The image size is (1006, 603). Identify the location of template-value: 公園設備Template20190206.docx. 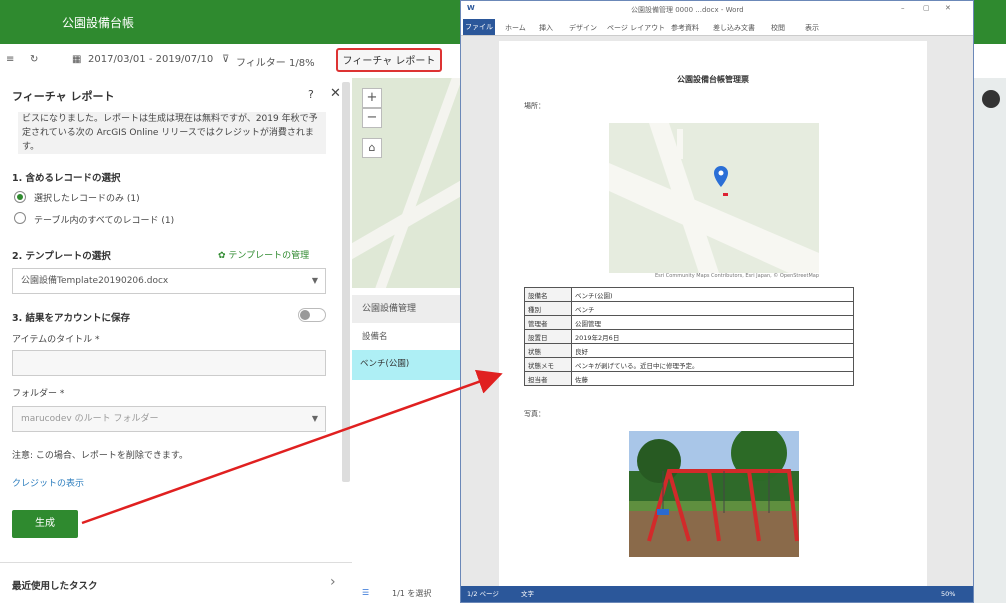
(95, 281).